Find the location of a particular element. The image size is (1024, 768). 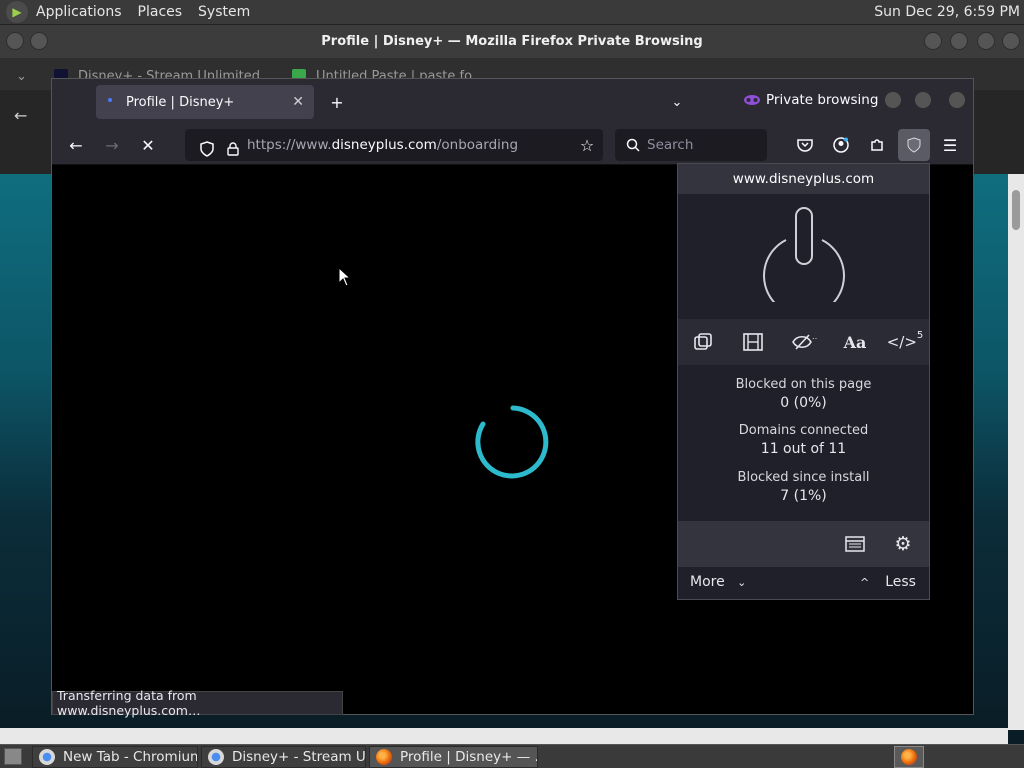

domains-value: 11 out of 11 is located at coordinates (803, 449).